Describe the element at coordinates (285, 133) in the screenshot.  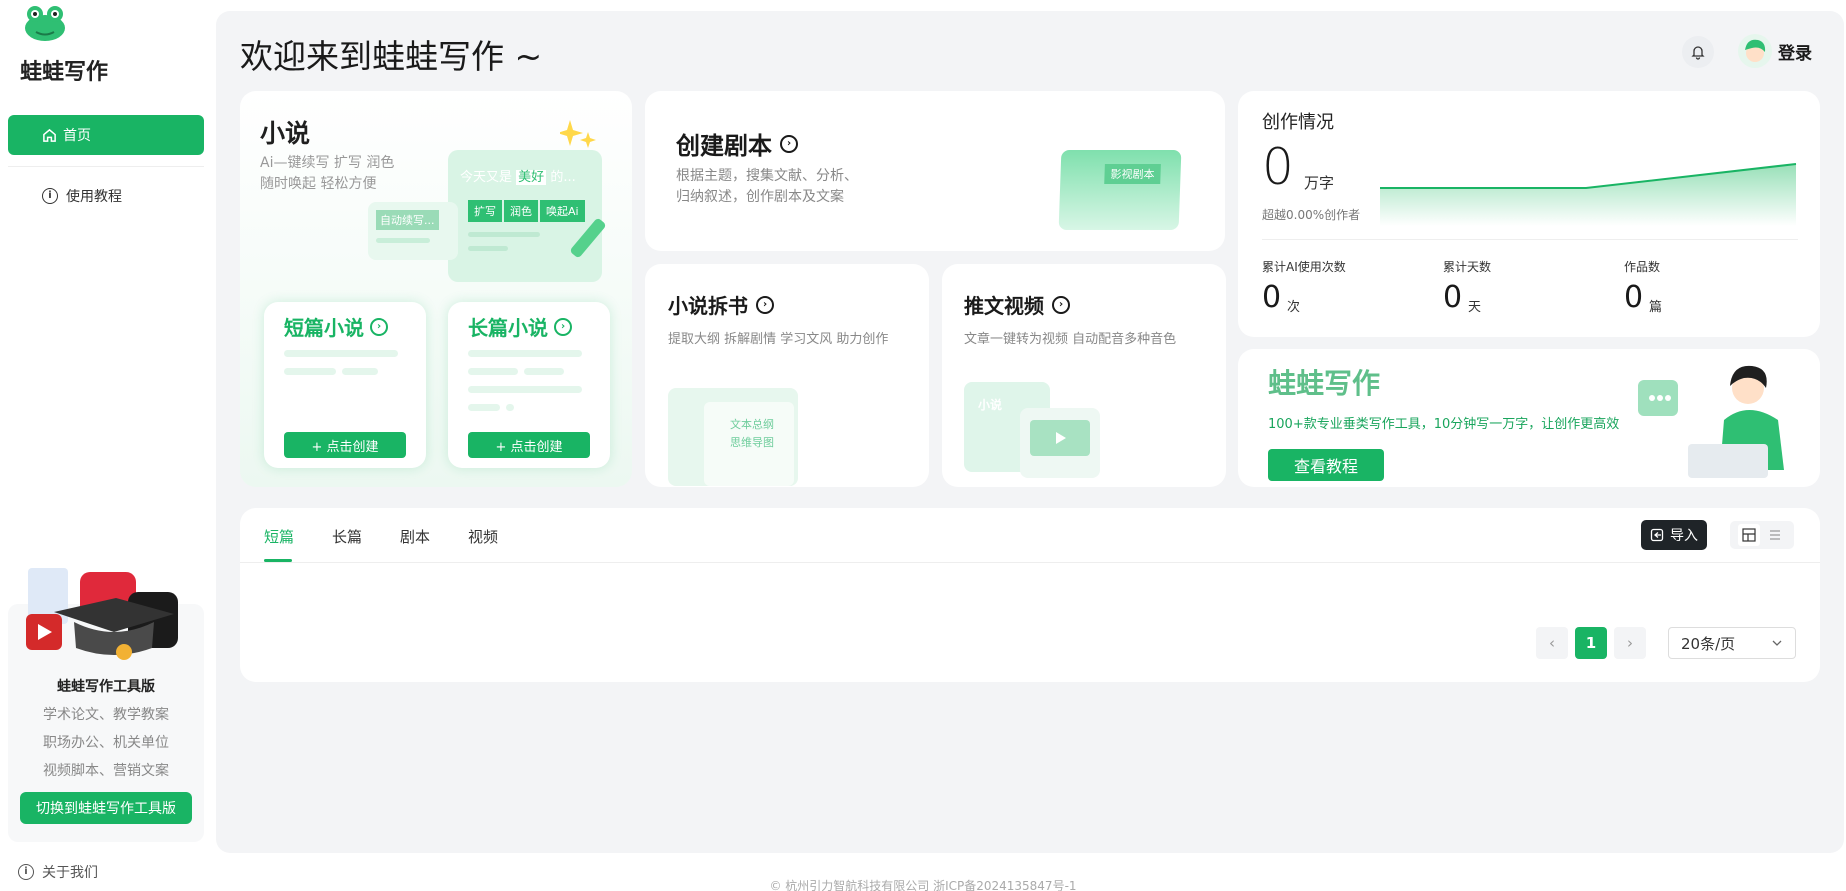
I see `novel-title: 小说` at that location.